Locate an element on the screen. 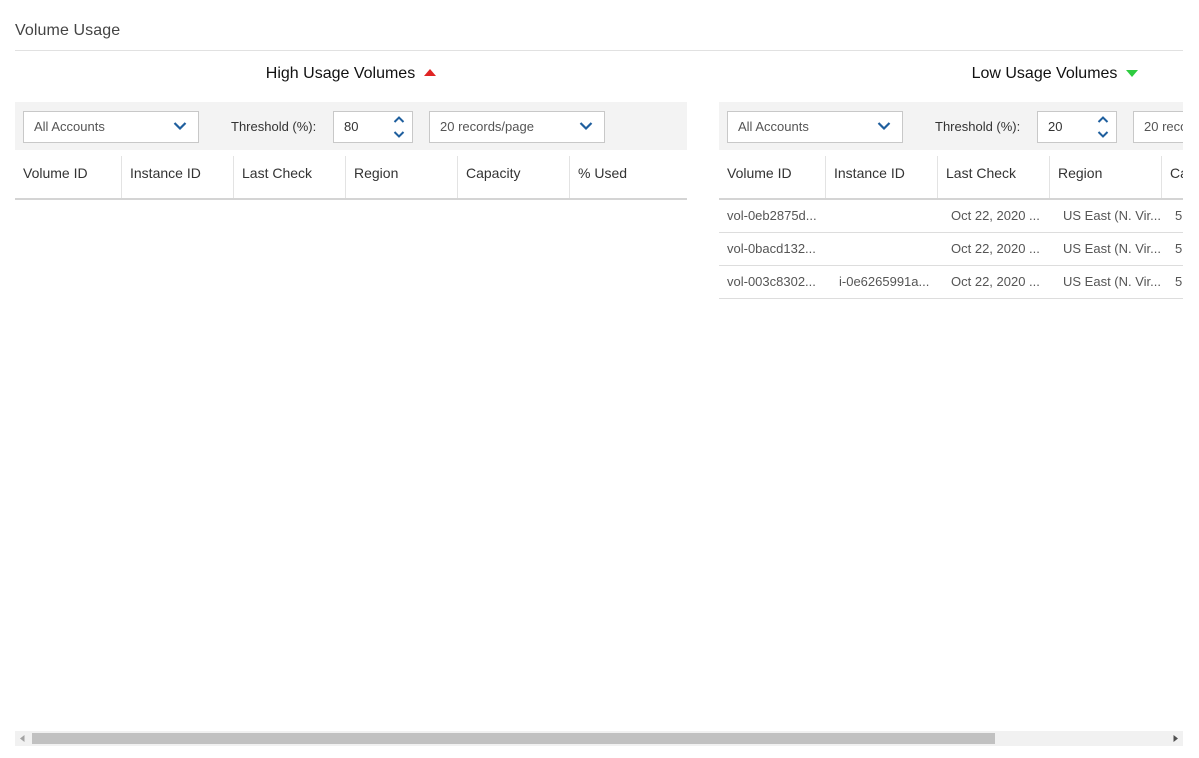 This screenshot has height=758, width=1199. high-threshold-value: 80 is located at coordinates (351, 126).